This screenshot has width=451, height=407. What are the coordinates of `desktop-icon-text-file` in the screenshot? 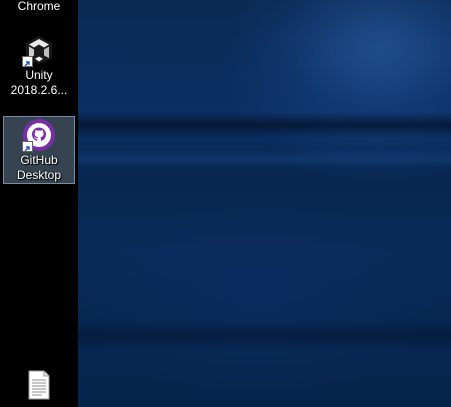 It's located at (39, 384).